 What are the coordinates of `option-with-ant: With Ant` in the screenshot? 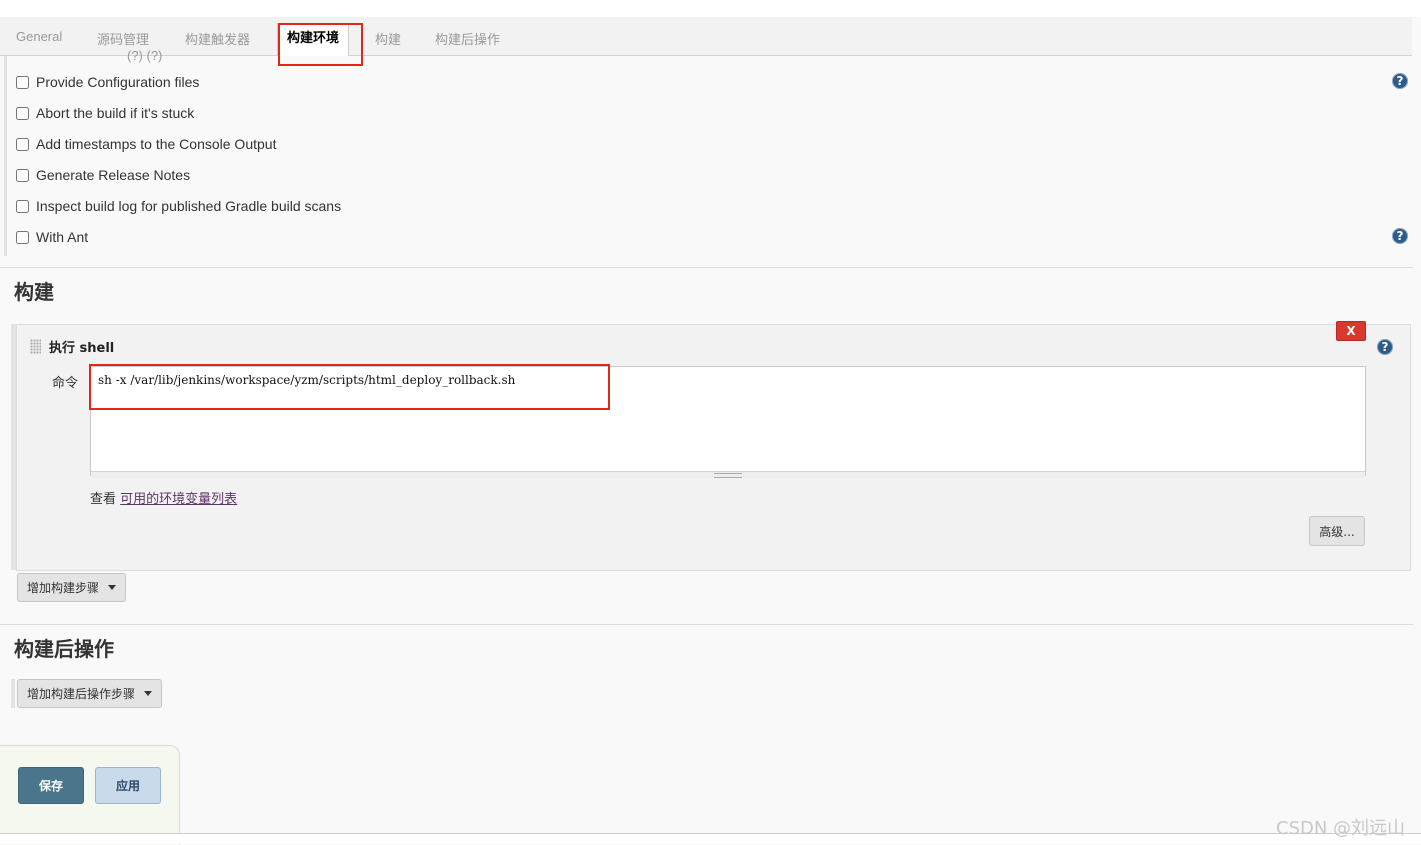 It's located at (52, 237).